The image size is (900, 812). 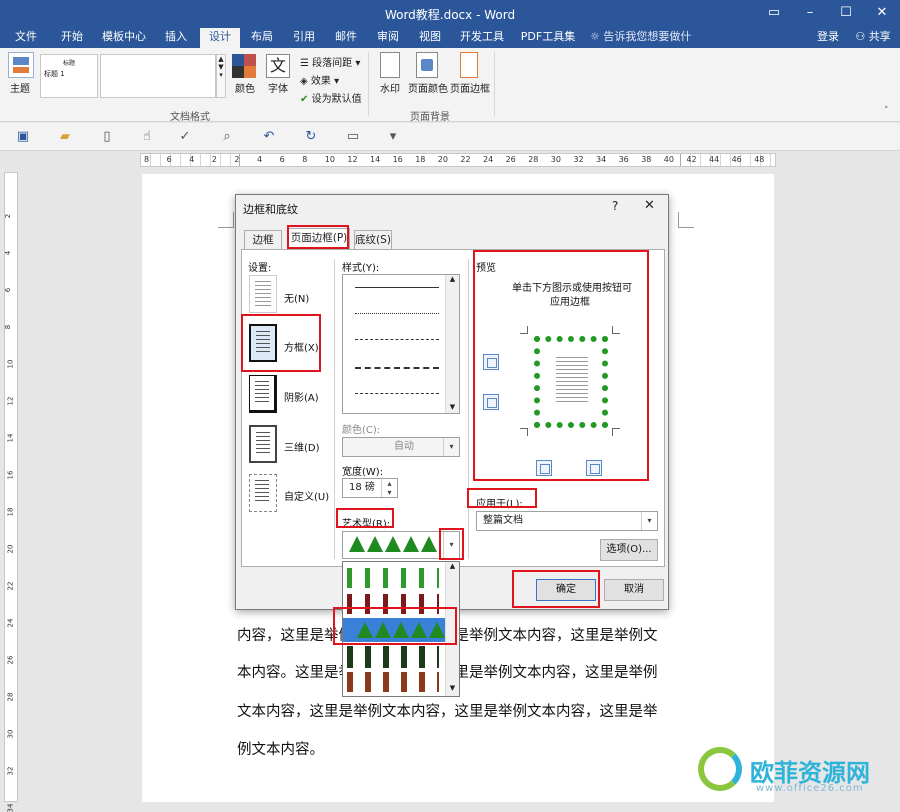 I want to click on highlight-preview, so click(x=561, y=365).